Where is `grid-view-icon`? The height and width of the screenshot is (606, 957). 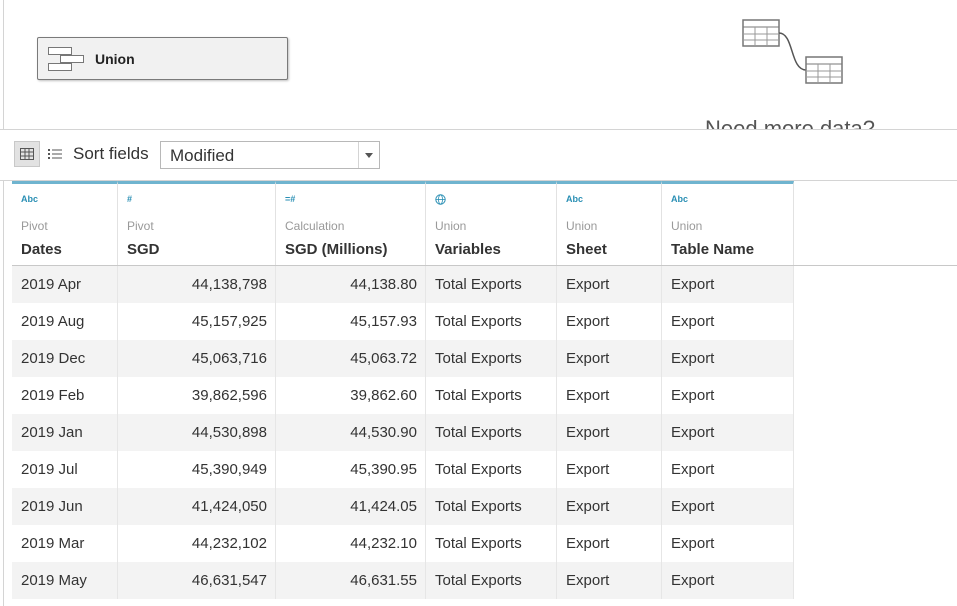
grid-view-icon is located at coordinates (27, 154).